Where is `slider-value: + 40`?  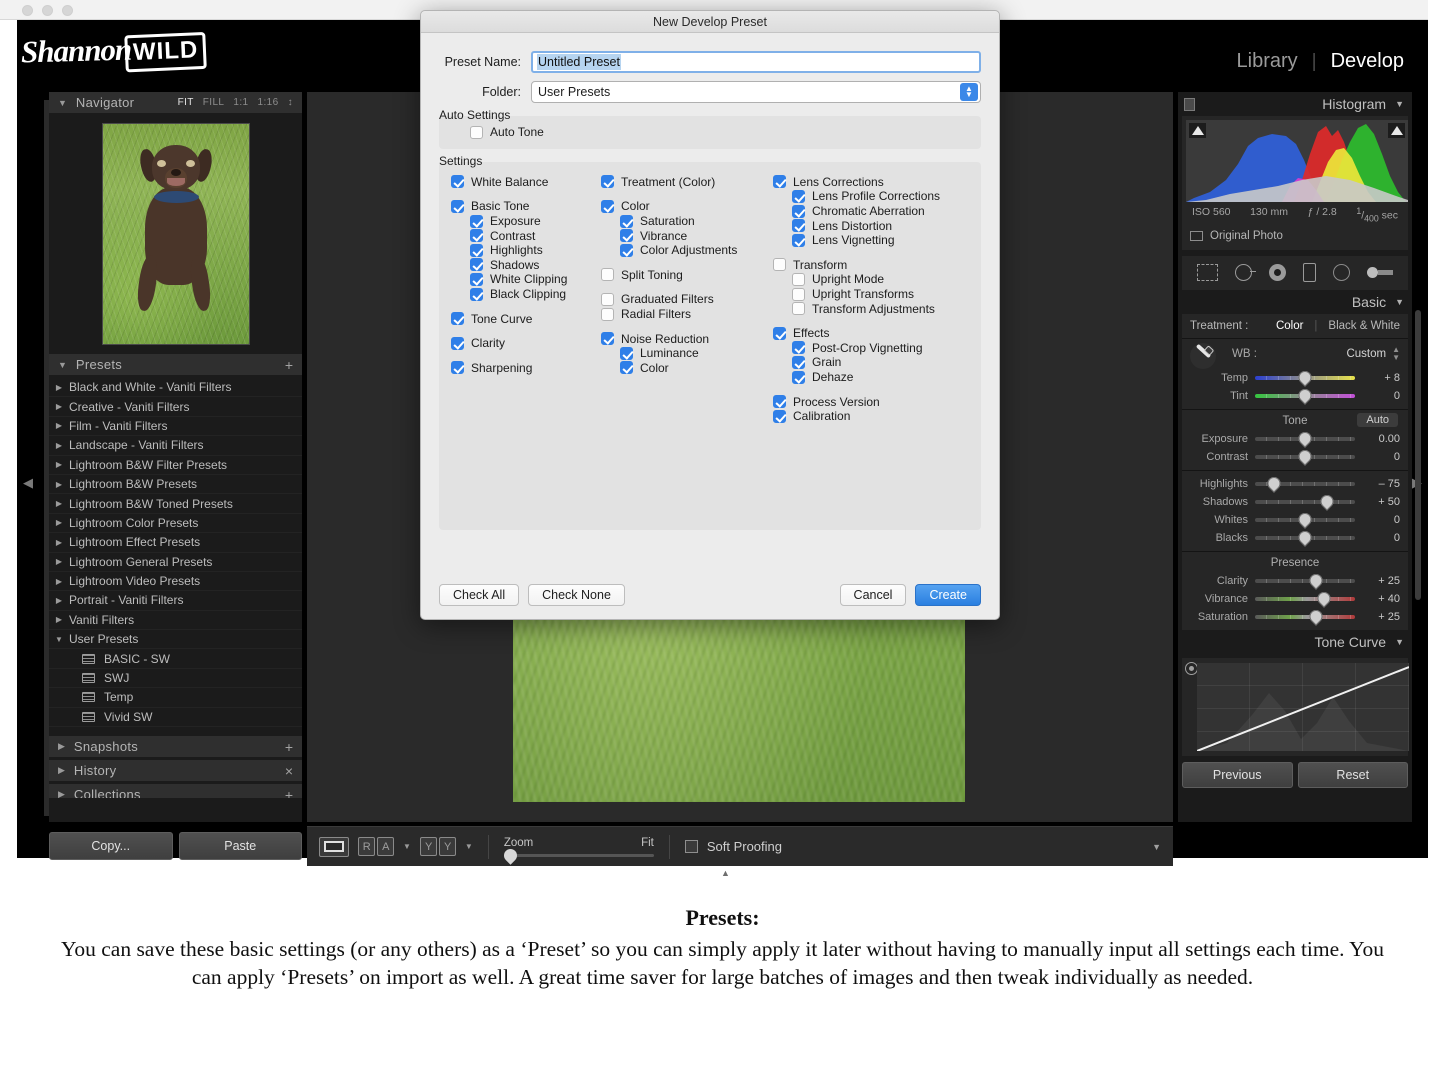 slider-value: + 40 is located at coordinates (1381, 599).